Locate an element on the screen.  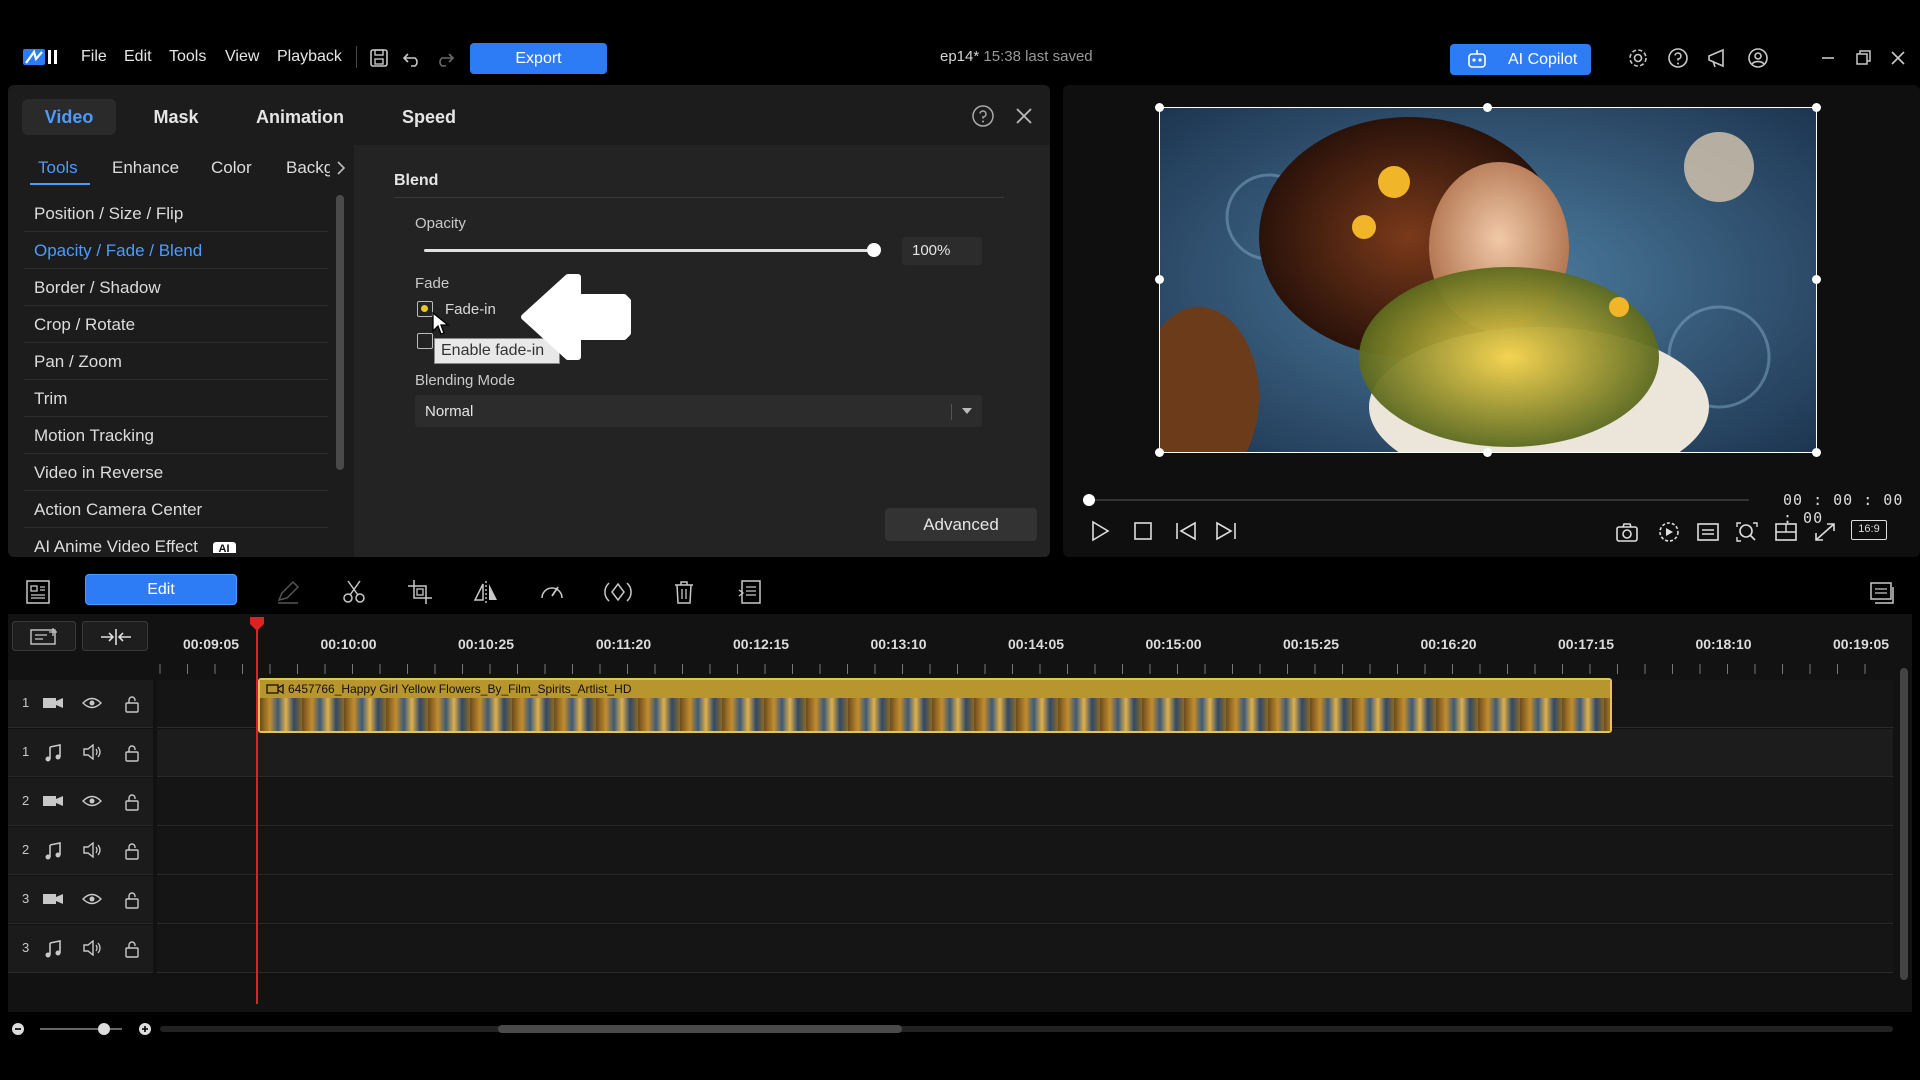
subtab-color: Color is located at coordinates (231, 168).